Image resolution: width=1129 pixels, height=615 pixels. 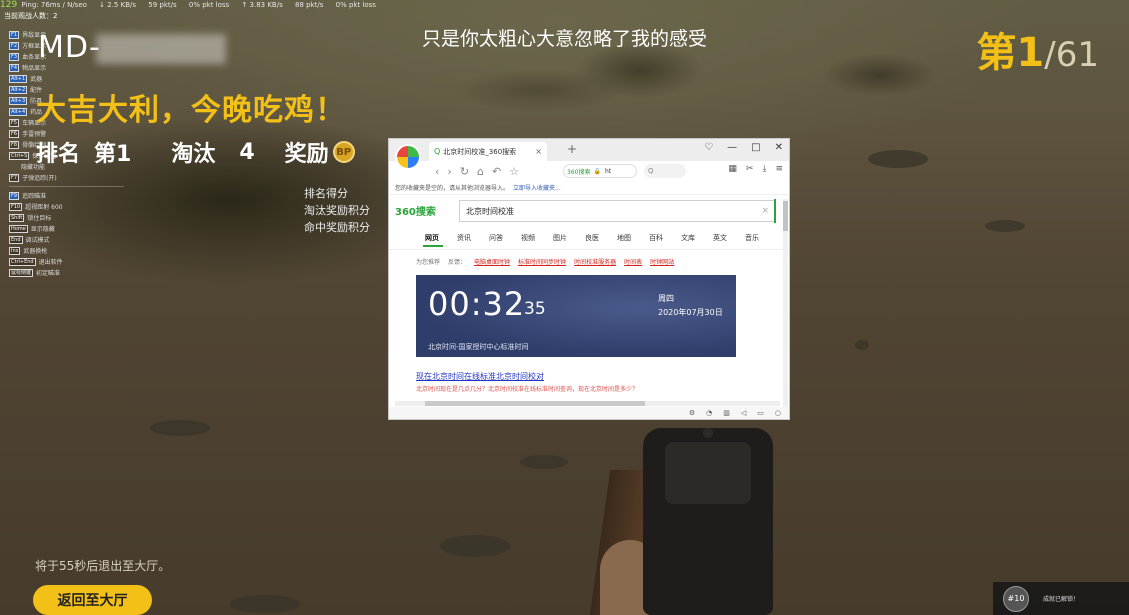 What do you see at coordinates (343, 152) in the screenshot?
I see `bp-coin-icon: BP` at bounding box center [343, 152].